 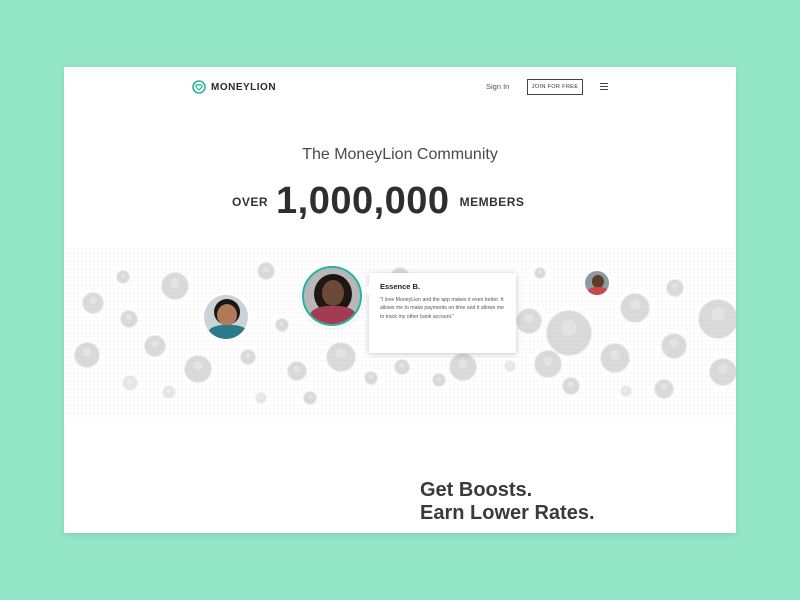 What do you see at coordinates (363, 201) in the screenshot?
I see `members-count: 1,000,000` at bounding box center [363, 201].